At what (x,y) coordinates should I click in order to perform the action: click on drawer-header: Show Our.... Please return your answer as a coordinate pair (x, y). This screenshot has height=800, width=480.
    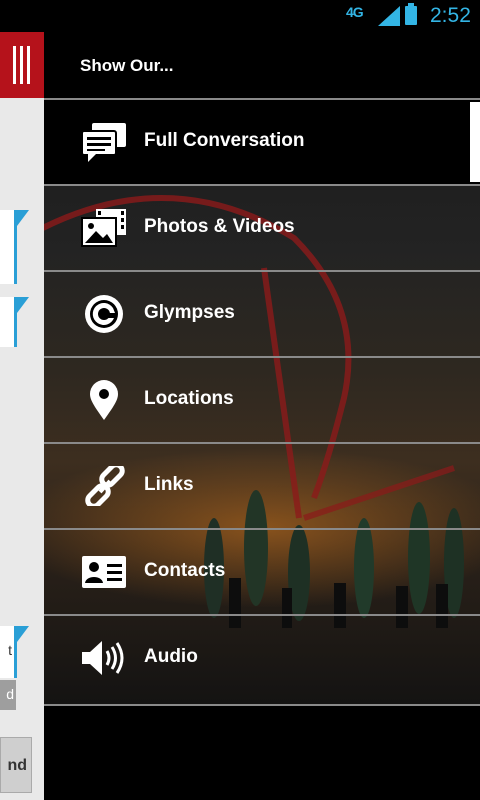
    Looking at the image, I should click on (262, 65).